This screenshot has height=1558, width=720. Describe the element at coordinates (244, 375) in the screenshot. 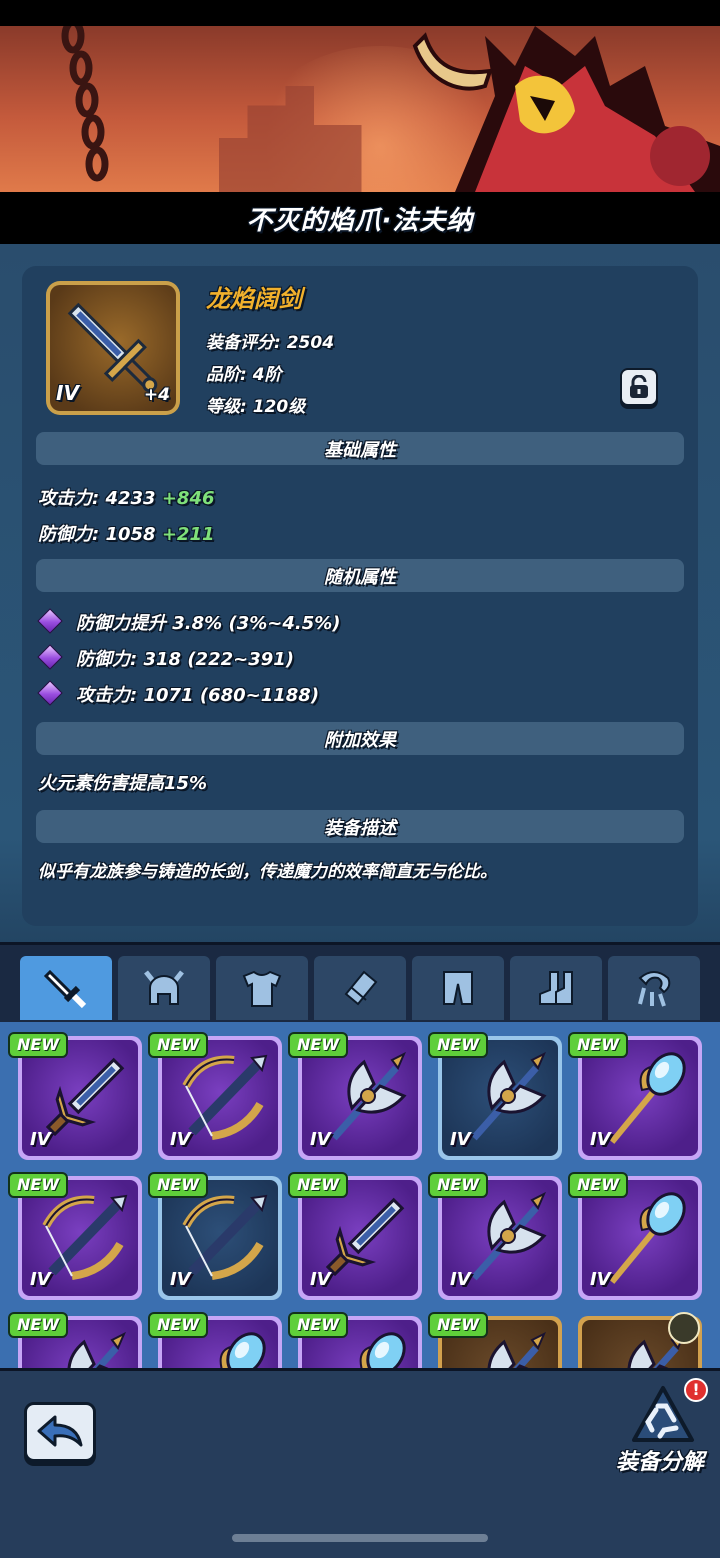

I see `item-quality: 品阶: 4阶` at that location.